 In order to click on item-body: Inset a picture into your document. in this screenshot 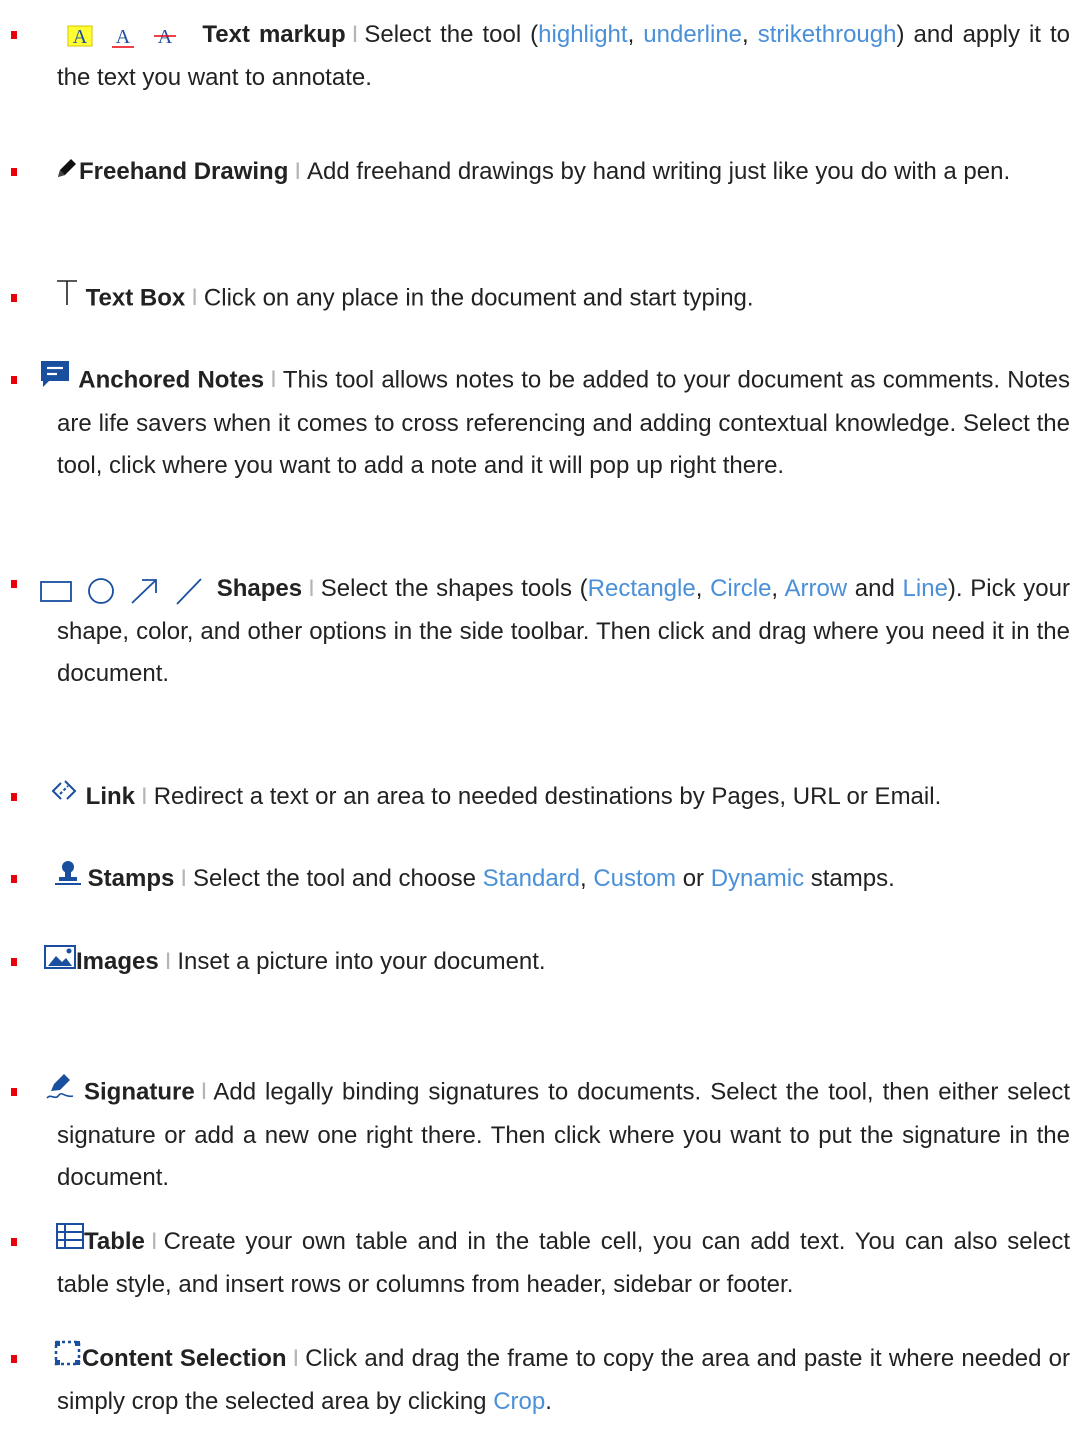, I will do `click(361, 961)`.